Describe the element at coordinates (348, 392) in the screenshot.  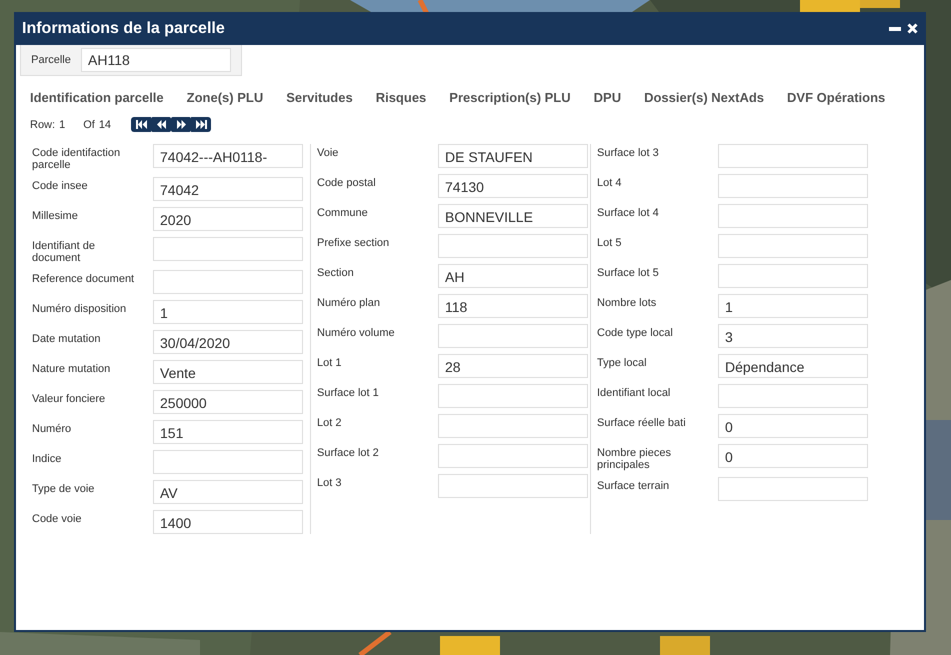
I see `field-label: Surface lot 1` at that location.